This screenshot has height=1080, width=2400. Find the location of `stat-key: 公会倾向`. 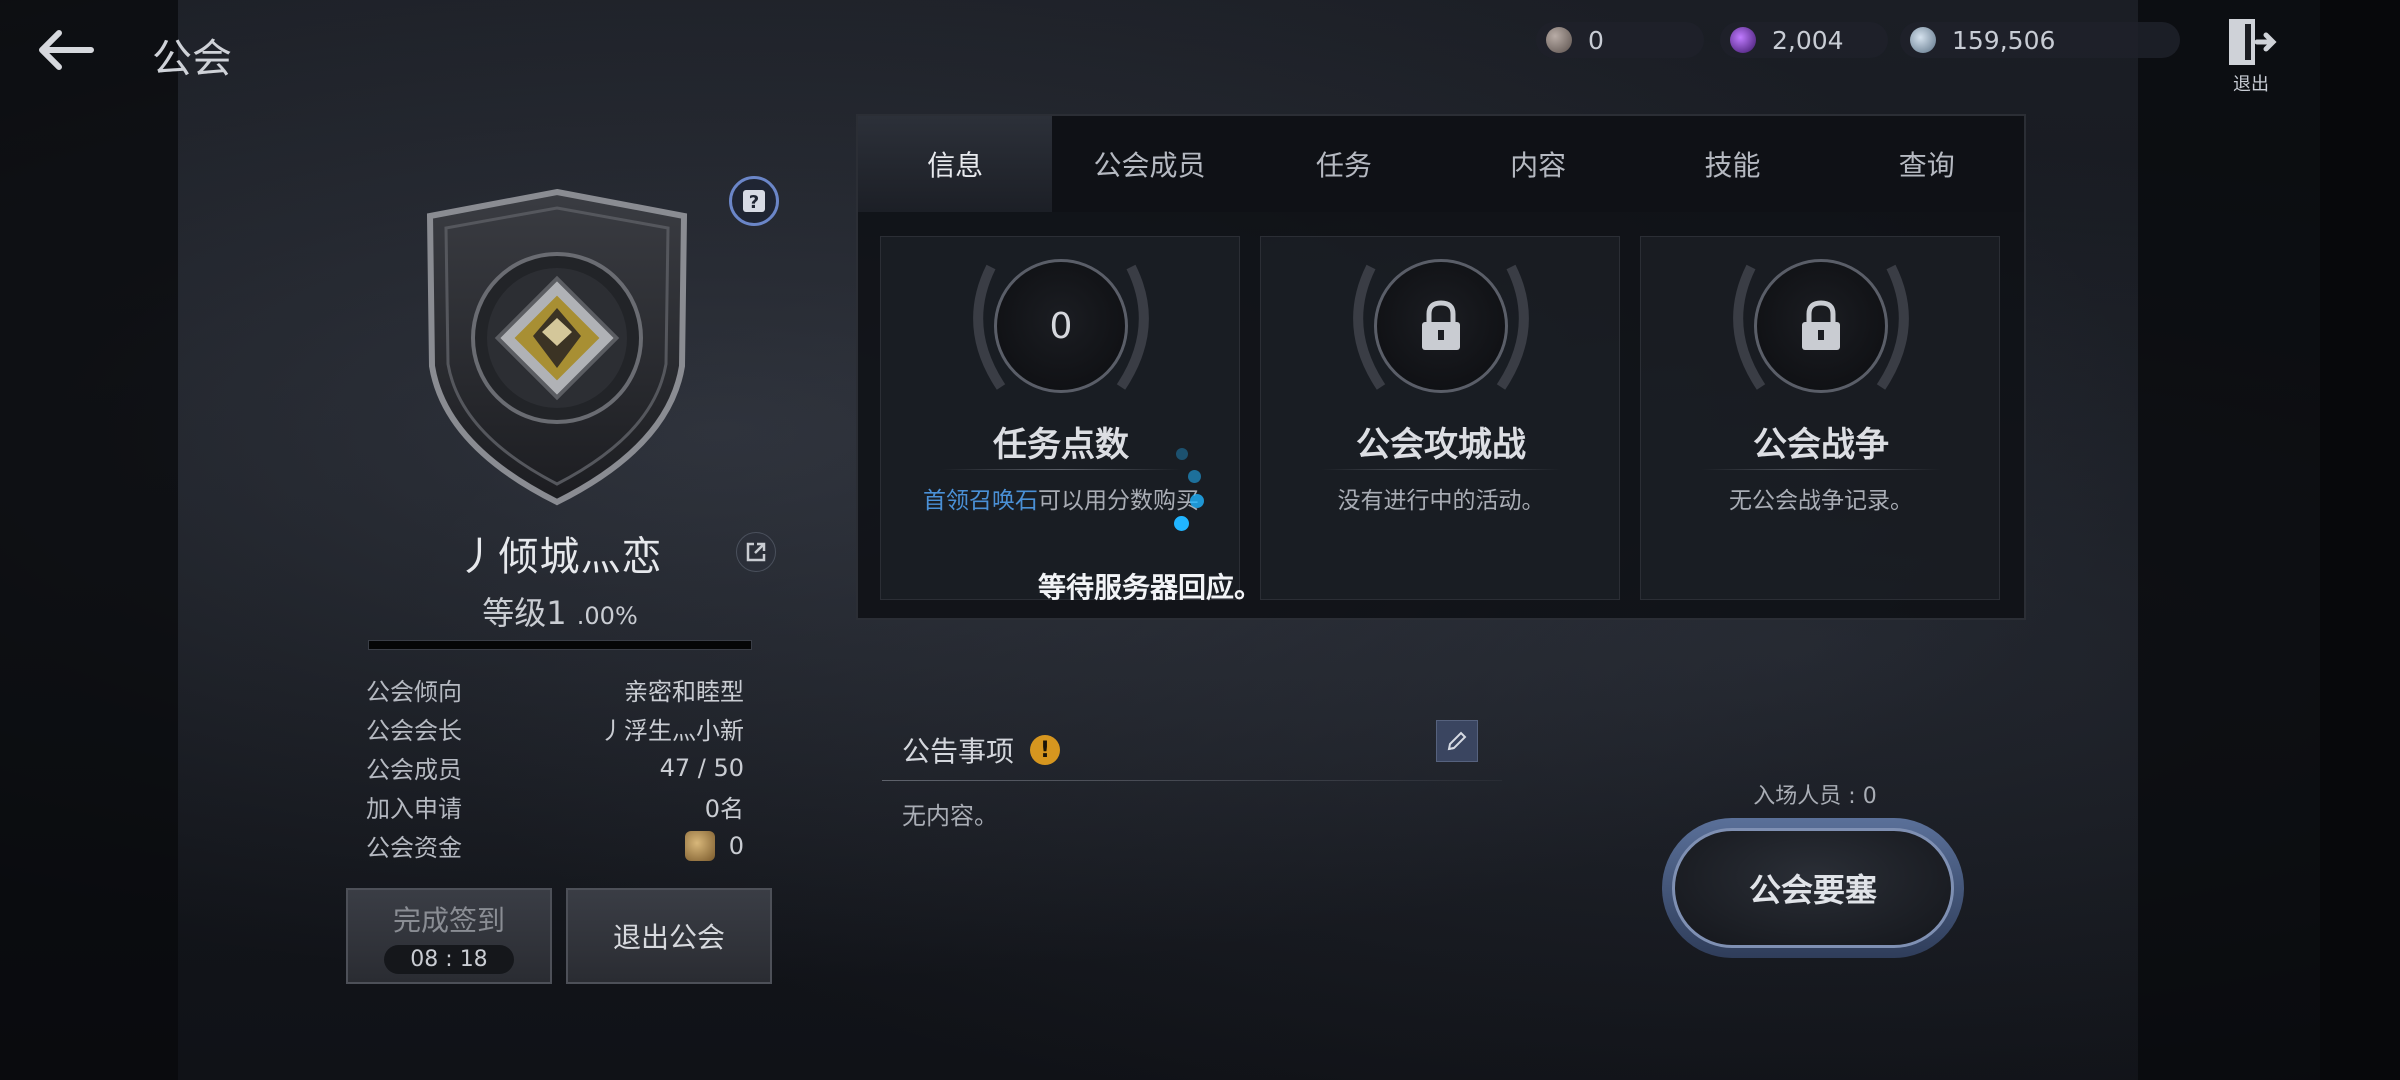

stat-key: 公会倾向 is located at coordinates (414, 692).